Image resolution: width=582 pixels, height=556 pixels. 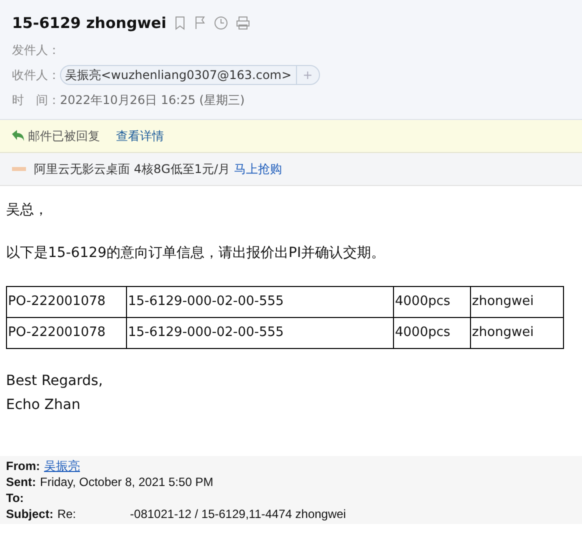 What do you see at coordinates (23, 466) in the screenshot?
I see `quote-label: From:` at bounding box center [23, 466].